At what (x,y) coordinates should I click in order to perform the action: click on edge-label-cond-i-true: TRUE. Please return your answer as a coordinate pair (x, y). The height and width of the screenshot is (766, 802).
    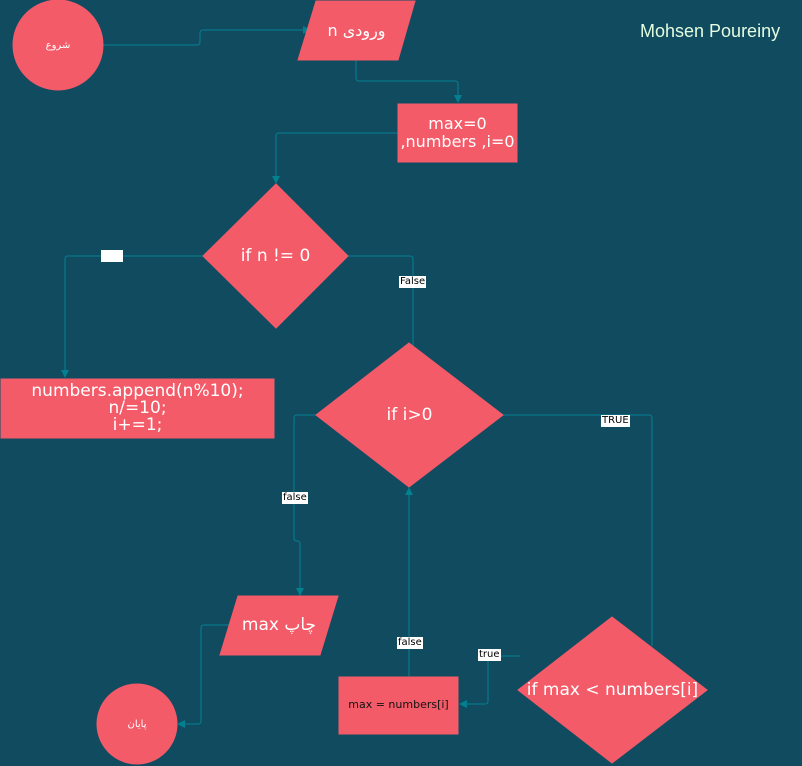
    Looking at the image, I should click on (615, 421).